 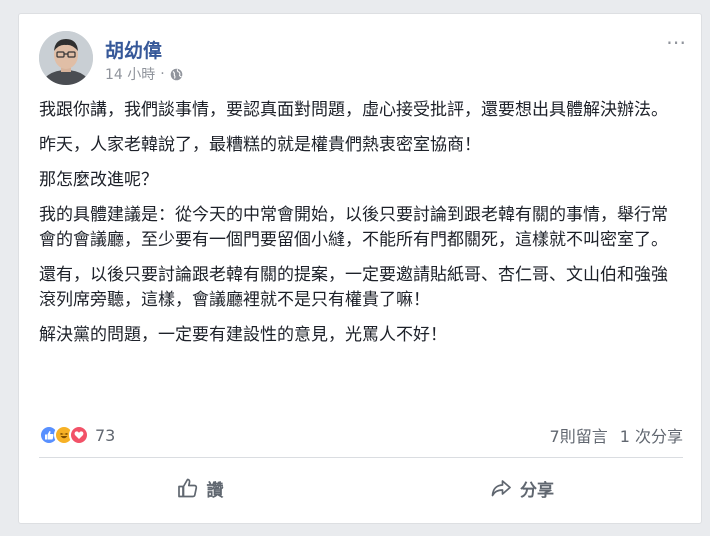 I want to click on post-paragraph: 昨天，人家老韓說了，最糟糕的就是權貴們熱衷密室協商！, so click(x=260, y=145).